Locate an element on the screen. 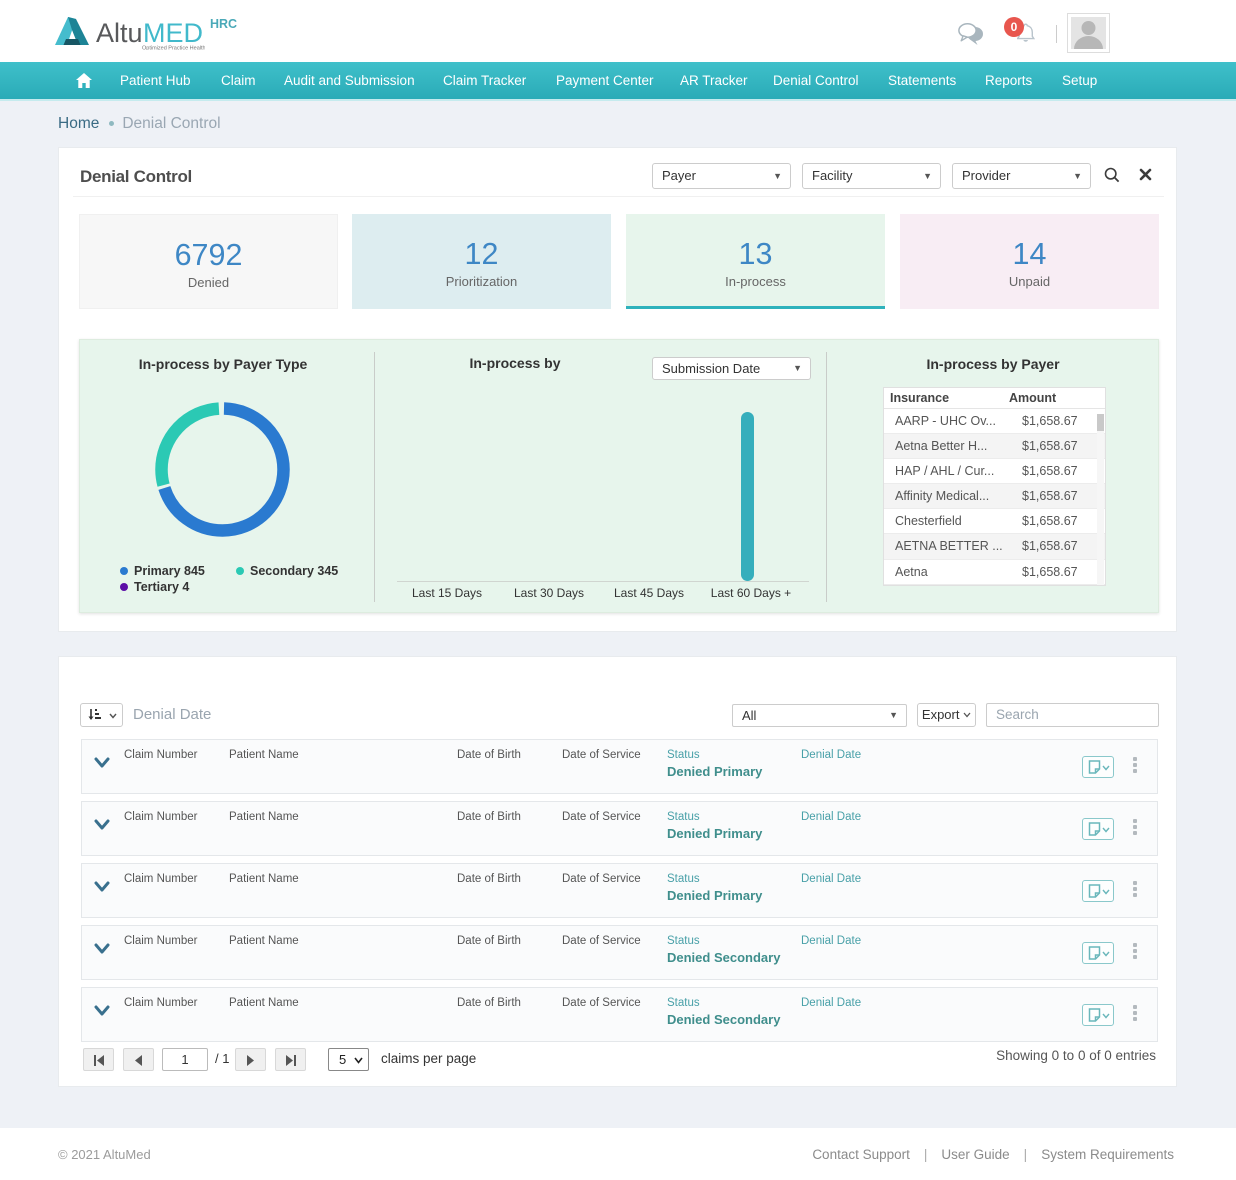 The height and width of the screenshot is (1180, 1236). svg-text: Altu is located at coordinates (119, 33).